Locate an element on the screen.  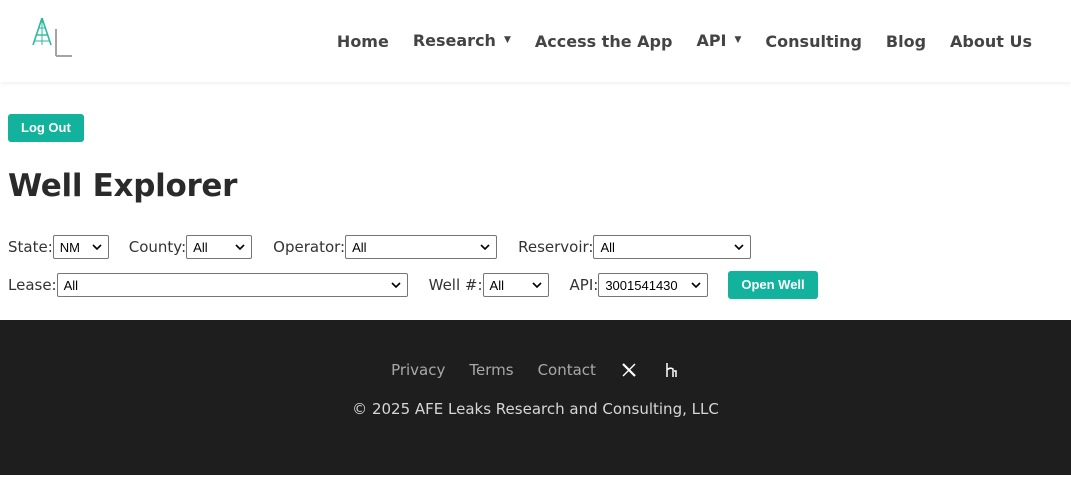
nav-research-label: Research is located at coordinates (454, 40).